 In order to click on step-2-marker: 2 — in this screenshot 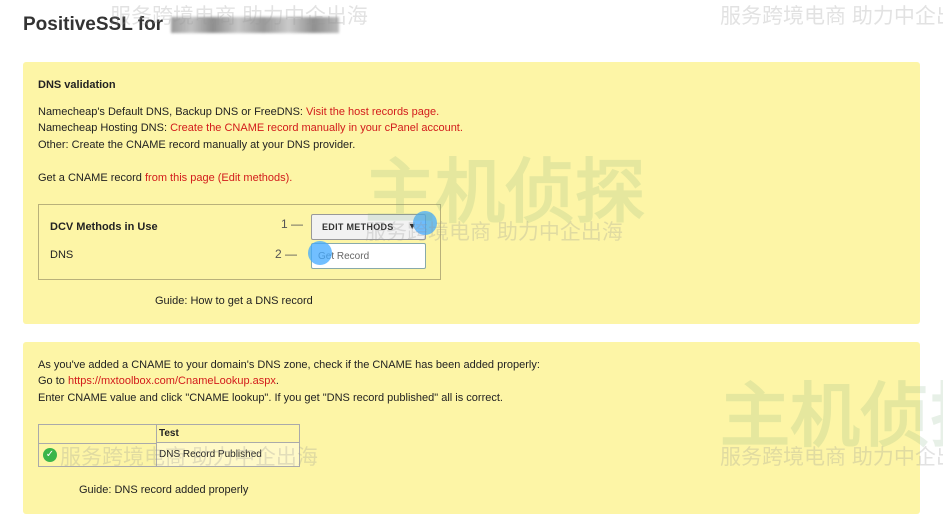, I will do `click(286, 254)`.